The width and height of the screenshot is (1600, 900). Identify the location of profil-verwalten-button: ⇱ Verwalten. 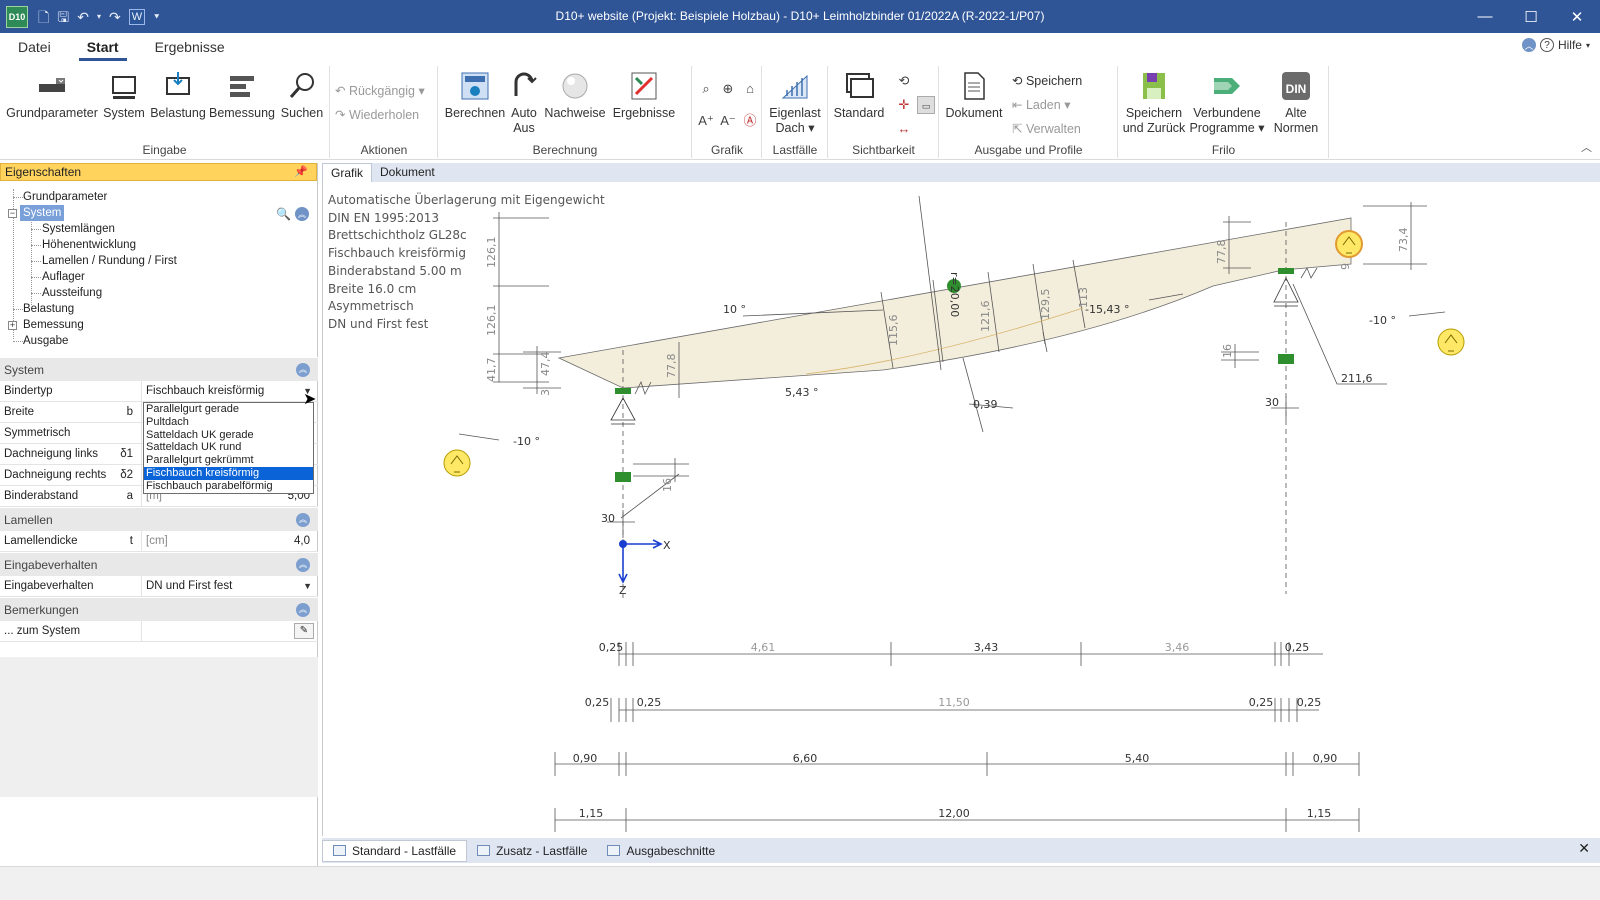
(1046, 129).